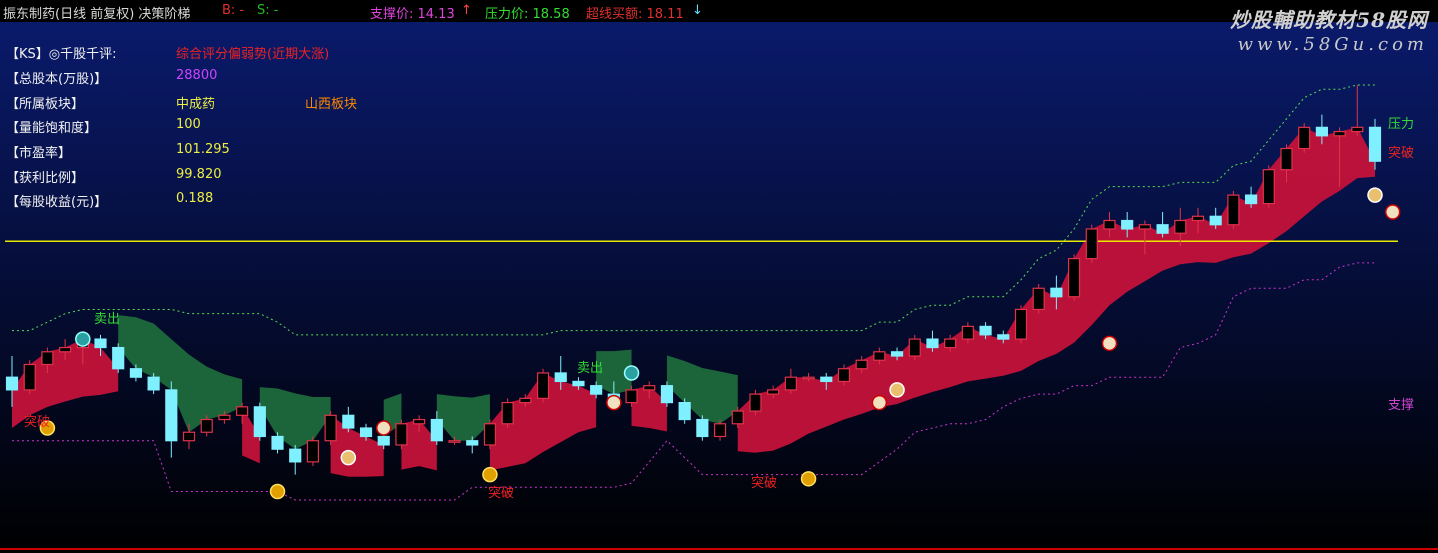 The height and width of the screenshot is (553, 1438). I want to click on watermark-title: 炒股輔助教材58股网, so click(1329, 20).